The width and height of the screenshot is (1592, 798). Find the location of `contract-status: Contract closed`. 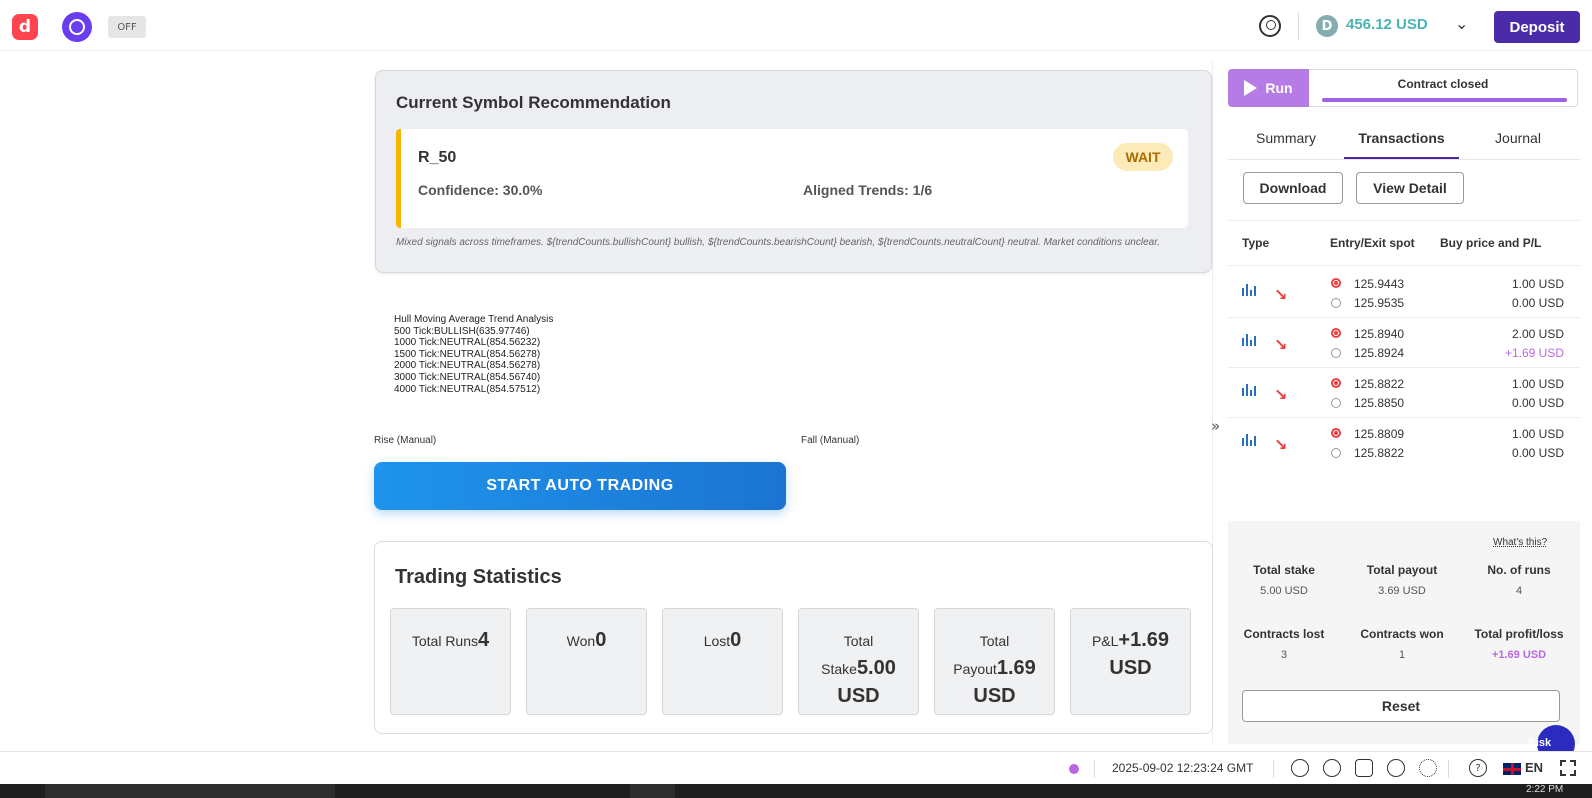

contract-status: Contract closed is located at coordinates (1443, 88).